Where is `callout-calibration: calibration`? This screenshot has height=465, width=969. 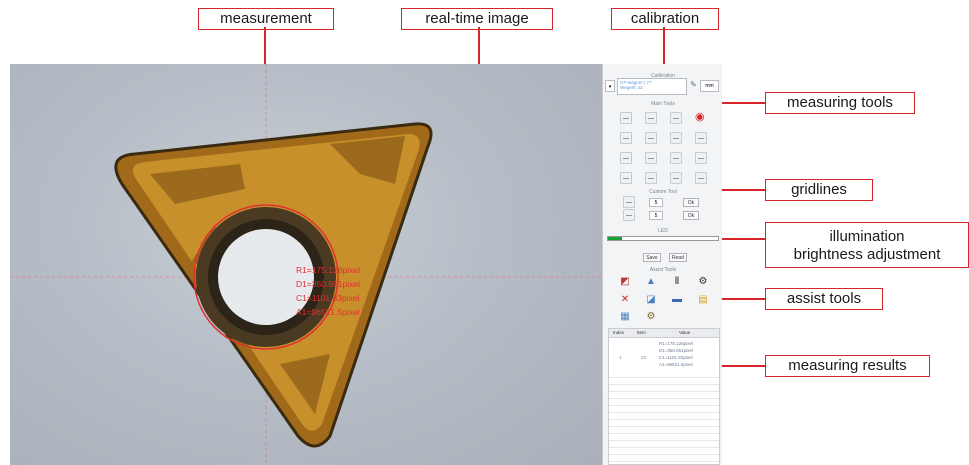 callout-calibration: calibration is located at coordinates (665, 19).